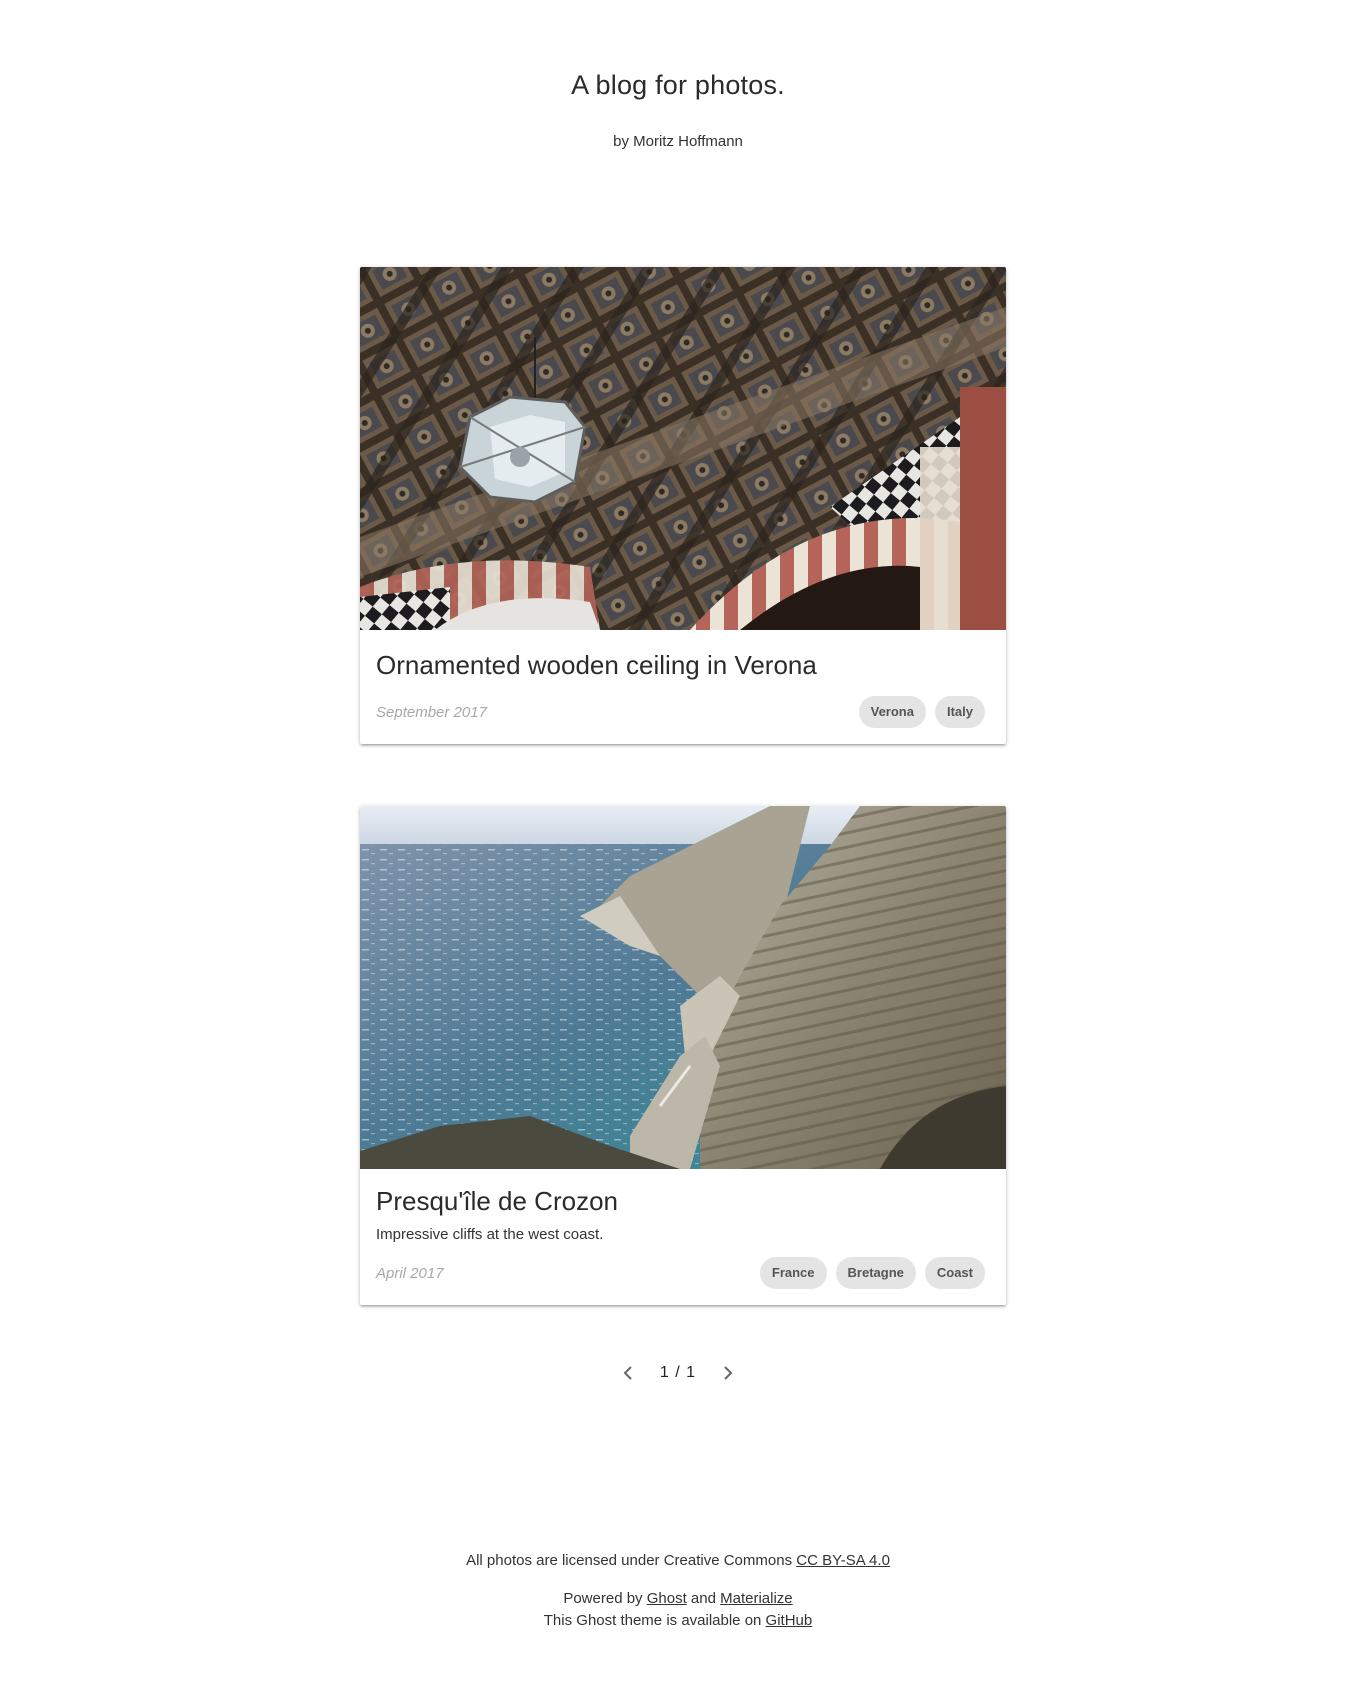  I want to click on license-link: CC BY-SA 4.0, so click(843, 1560).